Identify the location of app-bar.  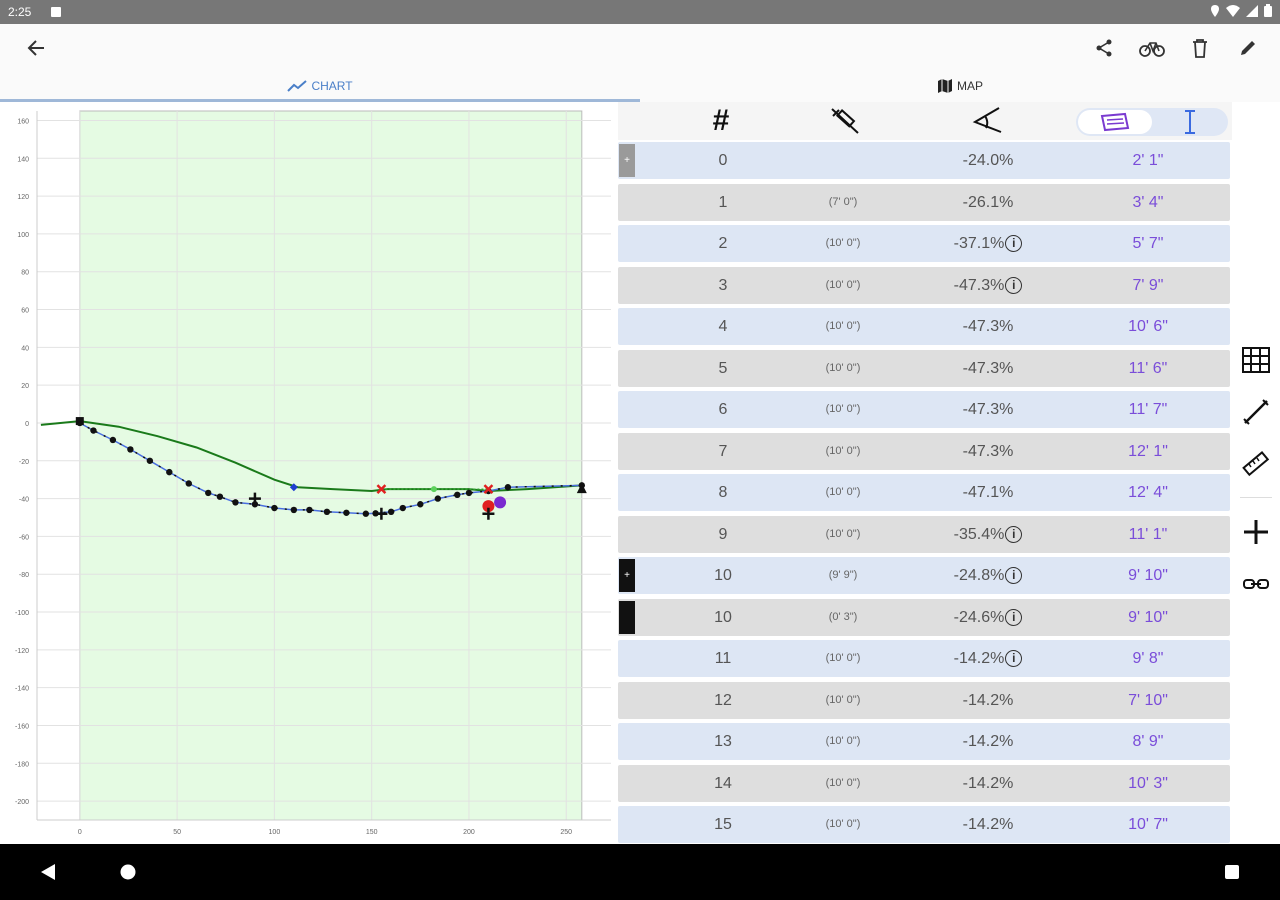
(640, 47).